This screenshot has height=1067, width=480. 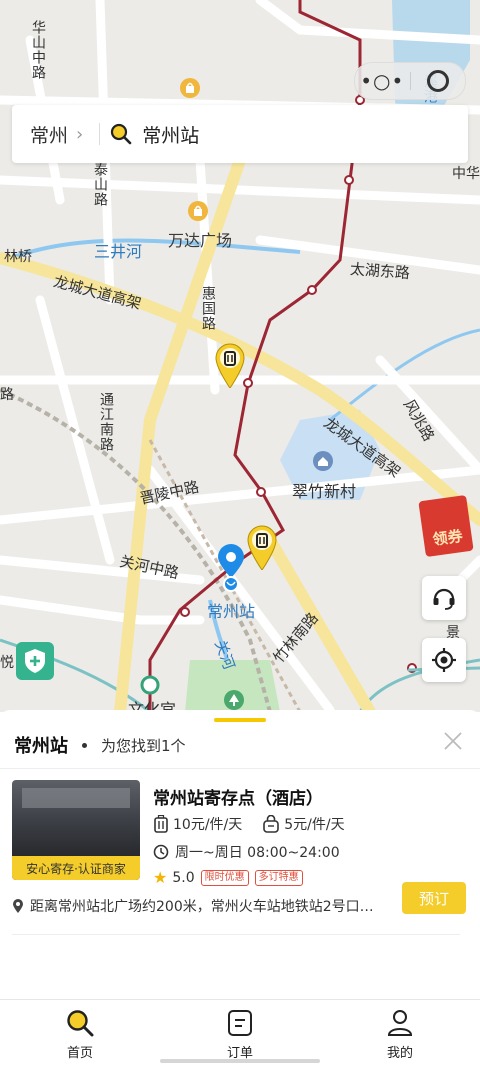 I want to click on profile-icon, so click(x=400, y=1023).